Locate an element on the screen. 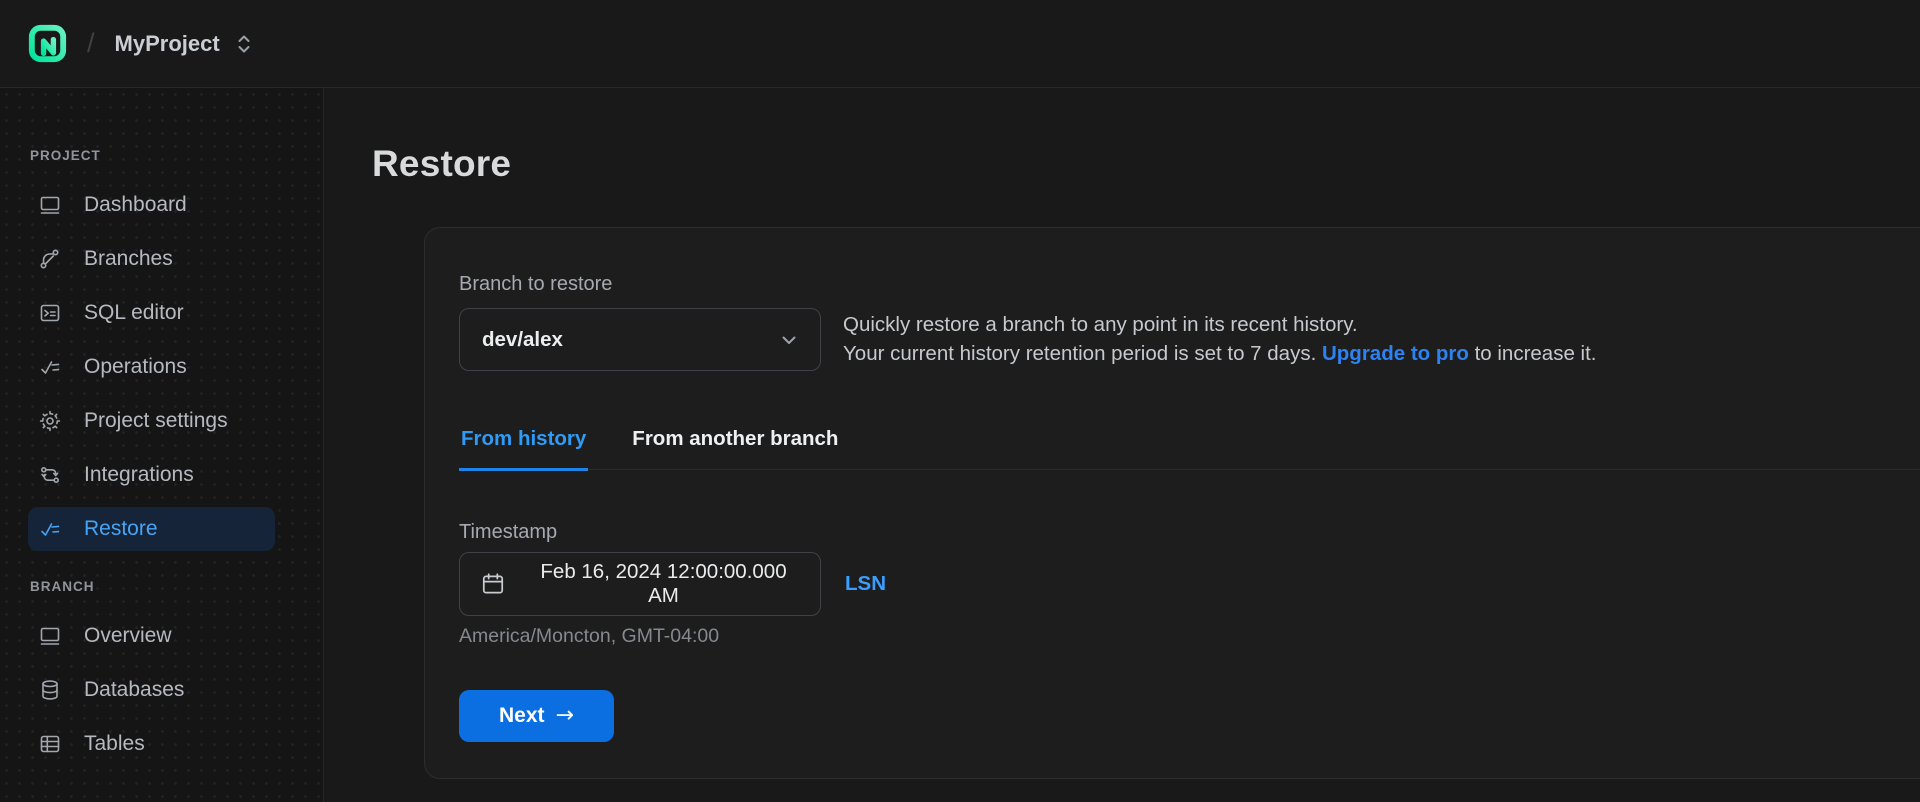  calendar-icon is located at coordinates (493, 584).